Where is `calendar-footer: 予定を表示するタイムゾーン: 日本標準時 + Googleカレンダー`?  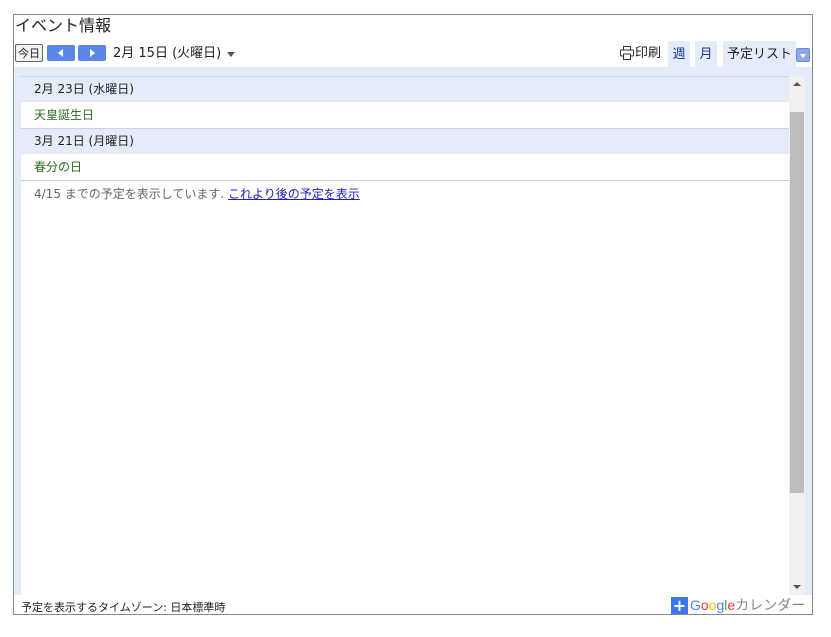 calendar-footer: 予定を表示するタイムゾーン: 日本標準時 + Googleカレンダー is located at coordinates (413, 604).